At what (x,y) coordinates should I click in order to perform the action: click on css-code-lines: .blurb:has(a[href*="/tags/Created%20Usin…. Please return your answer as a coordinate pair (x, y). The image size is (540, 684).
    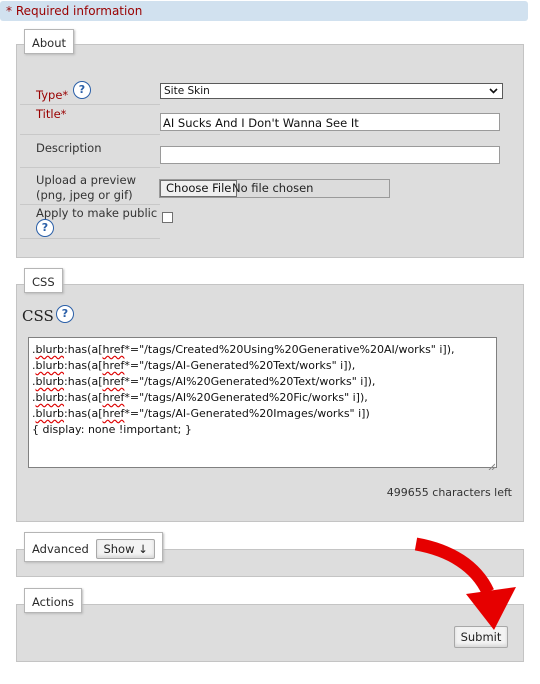
    Looking at the image, I should click on (262, 382).